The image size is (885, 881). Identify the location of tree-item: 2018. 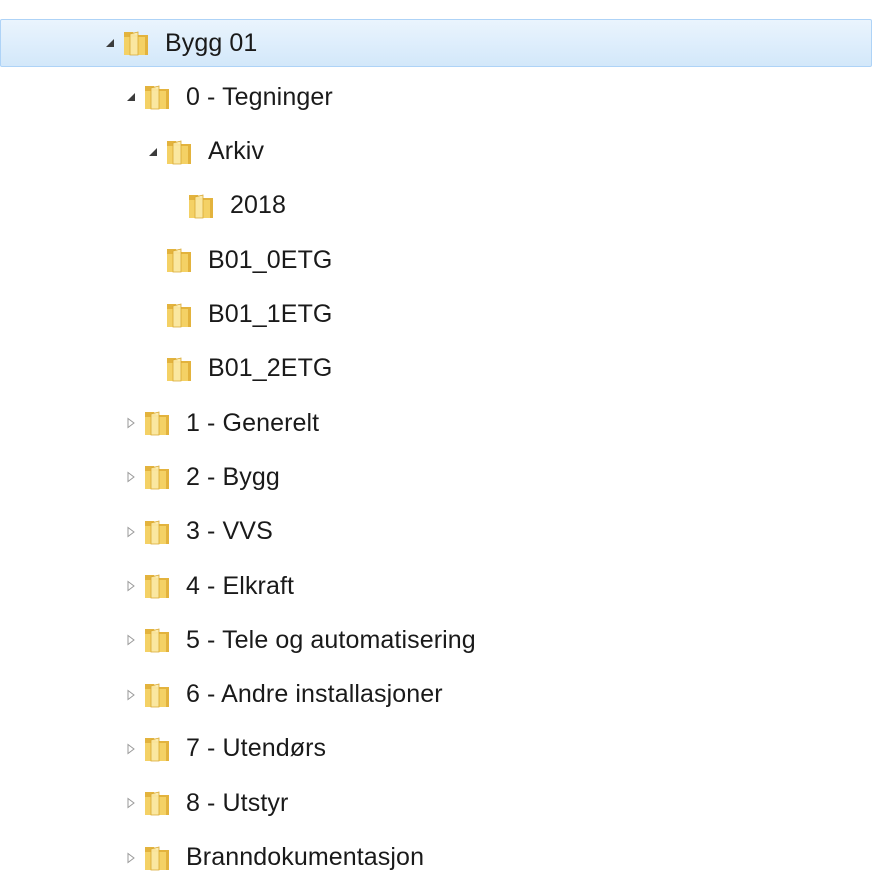
(225, 206).